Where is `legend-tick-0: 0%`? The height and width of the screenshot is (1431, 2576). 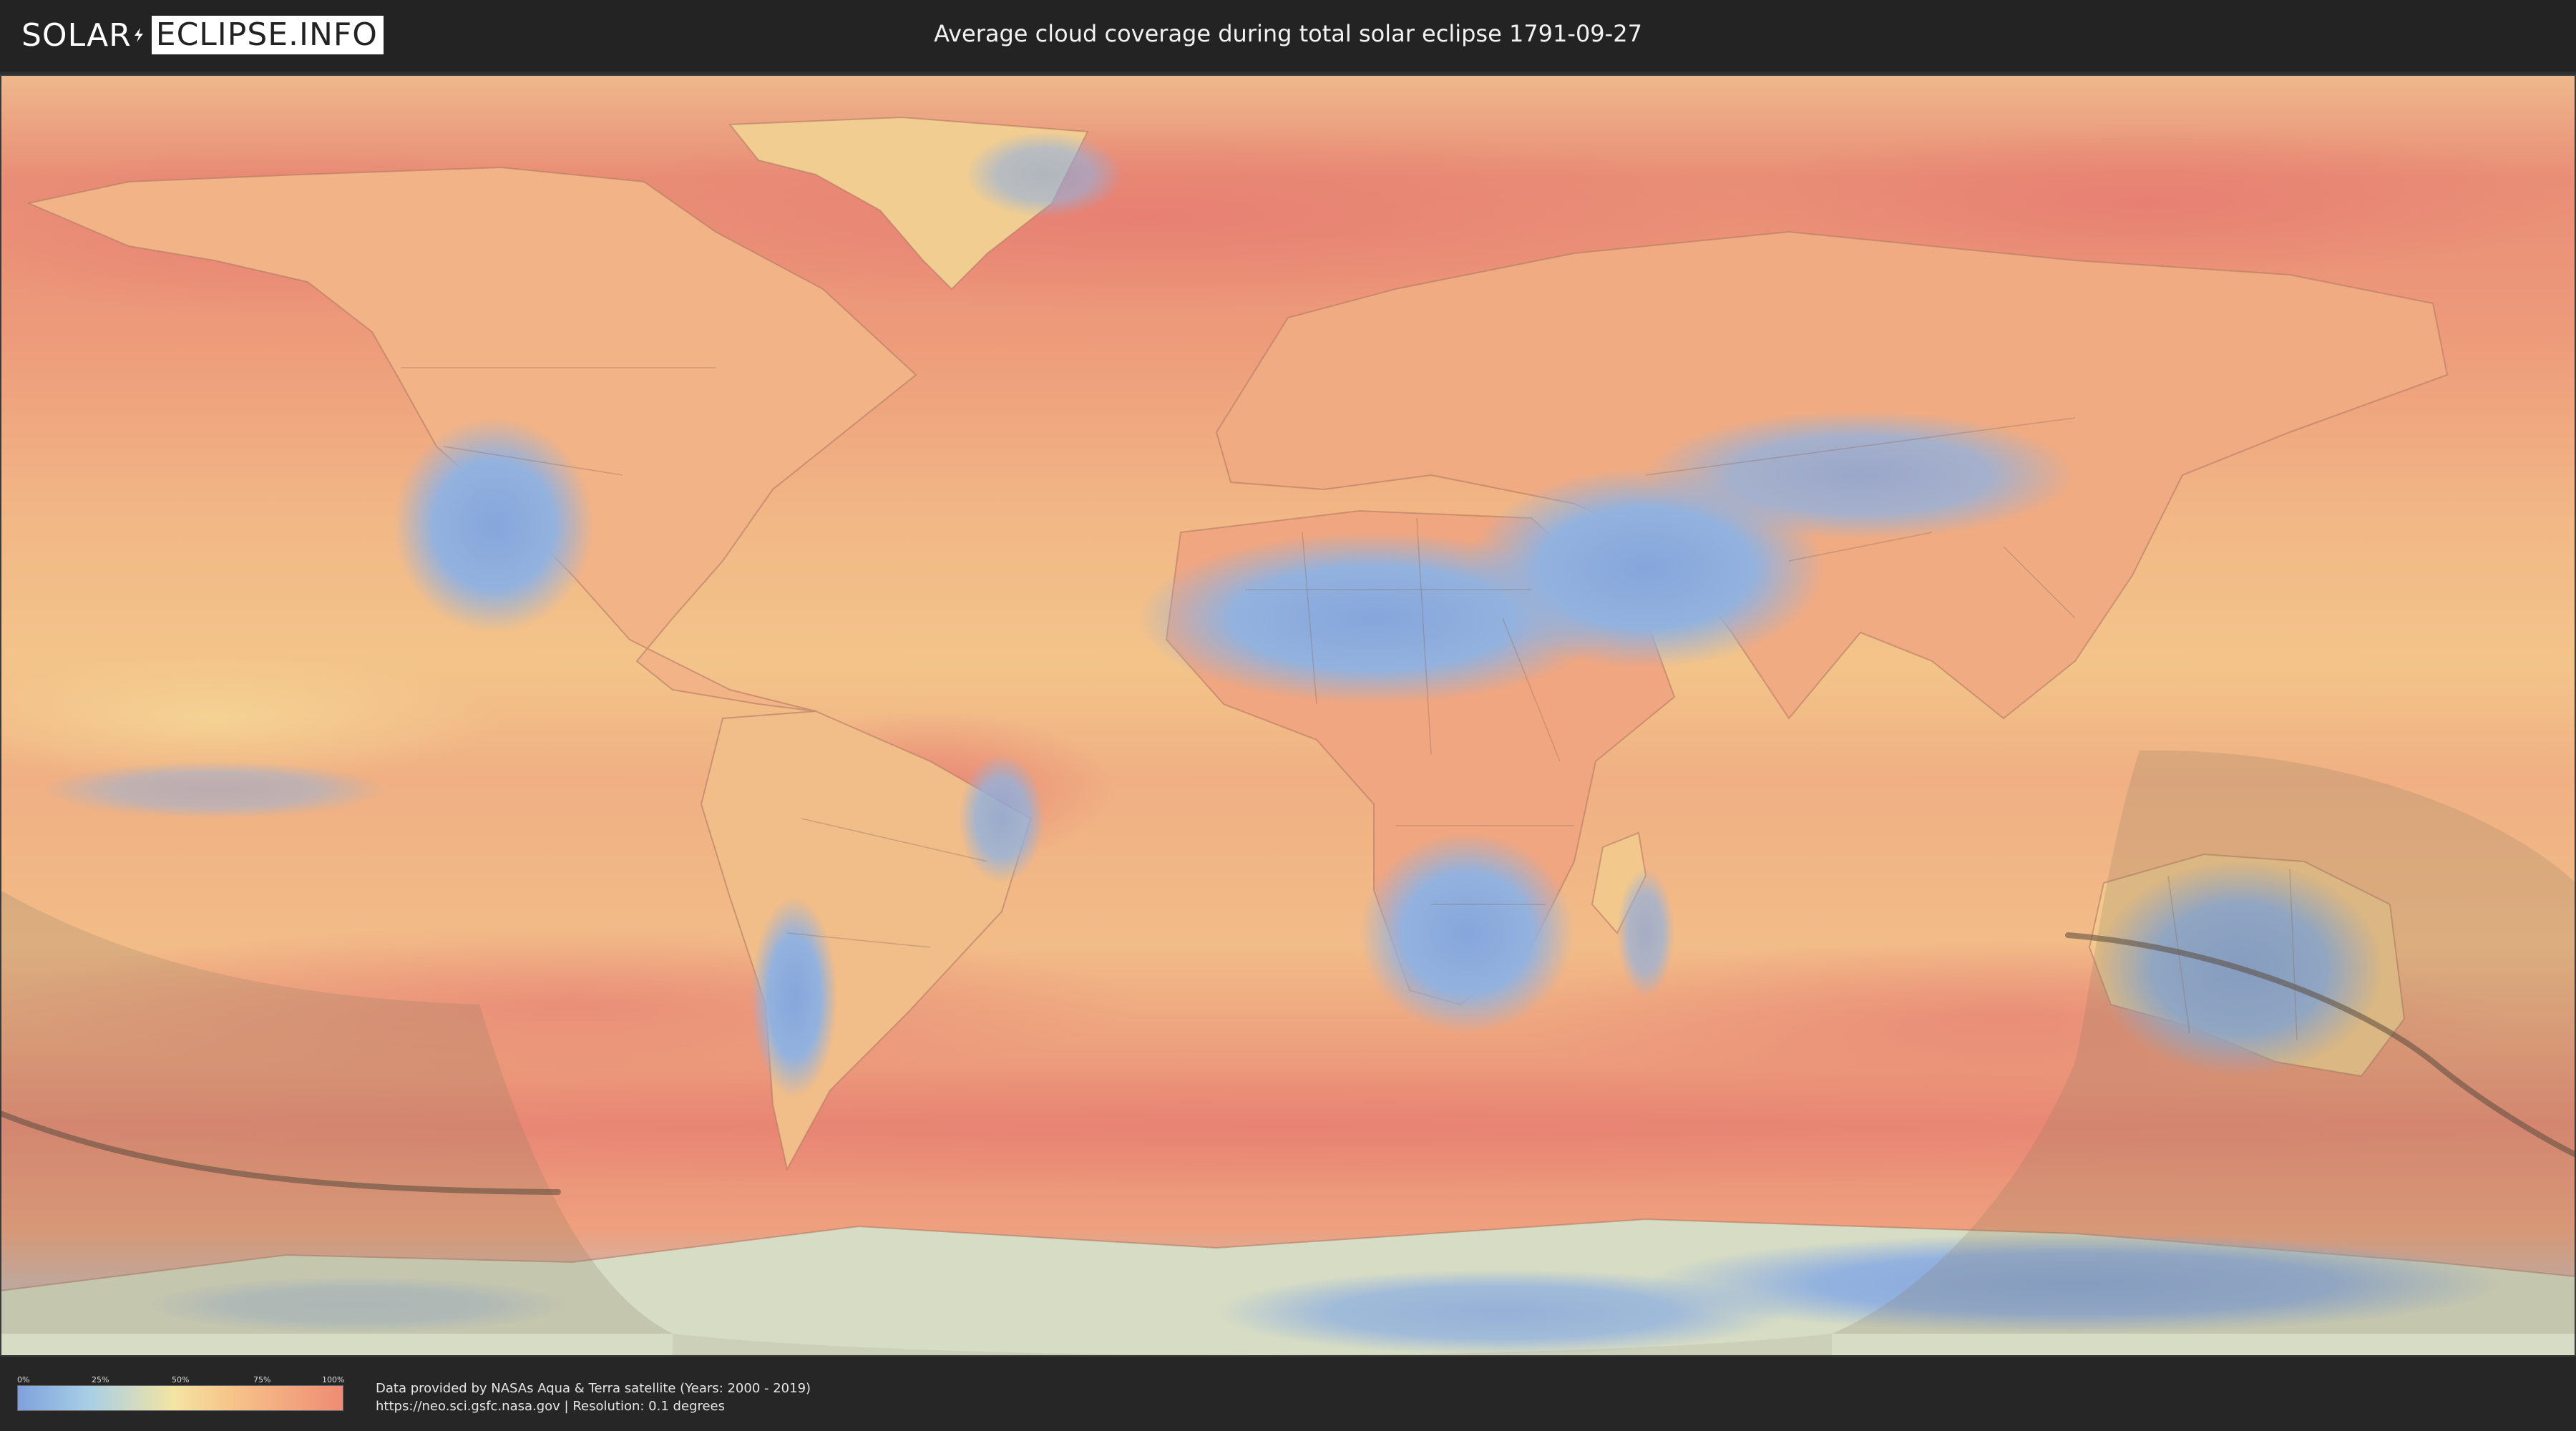 legend-tick-0: 0% is located at coordinates (23, 1379).